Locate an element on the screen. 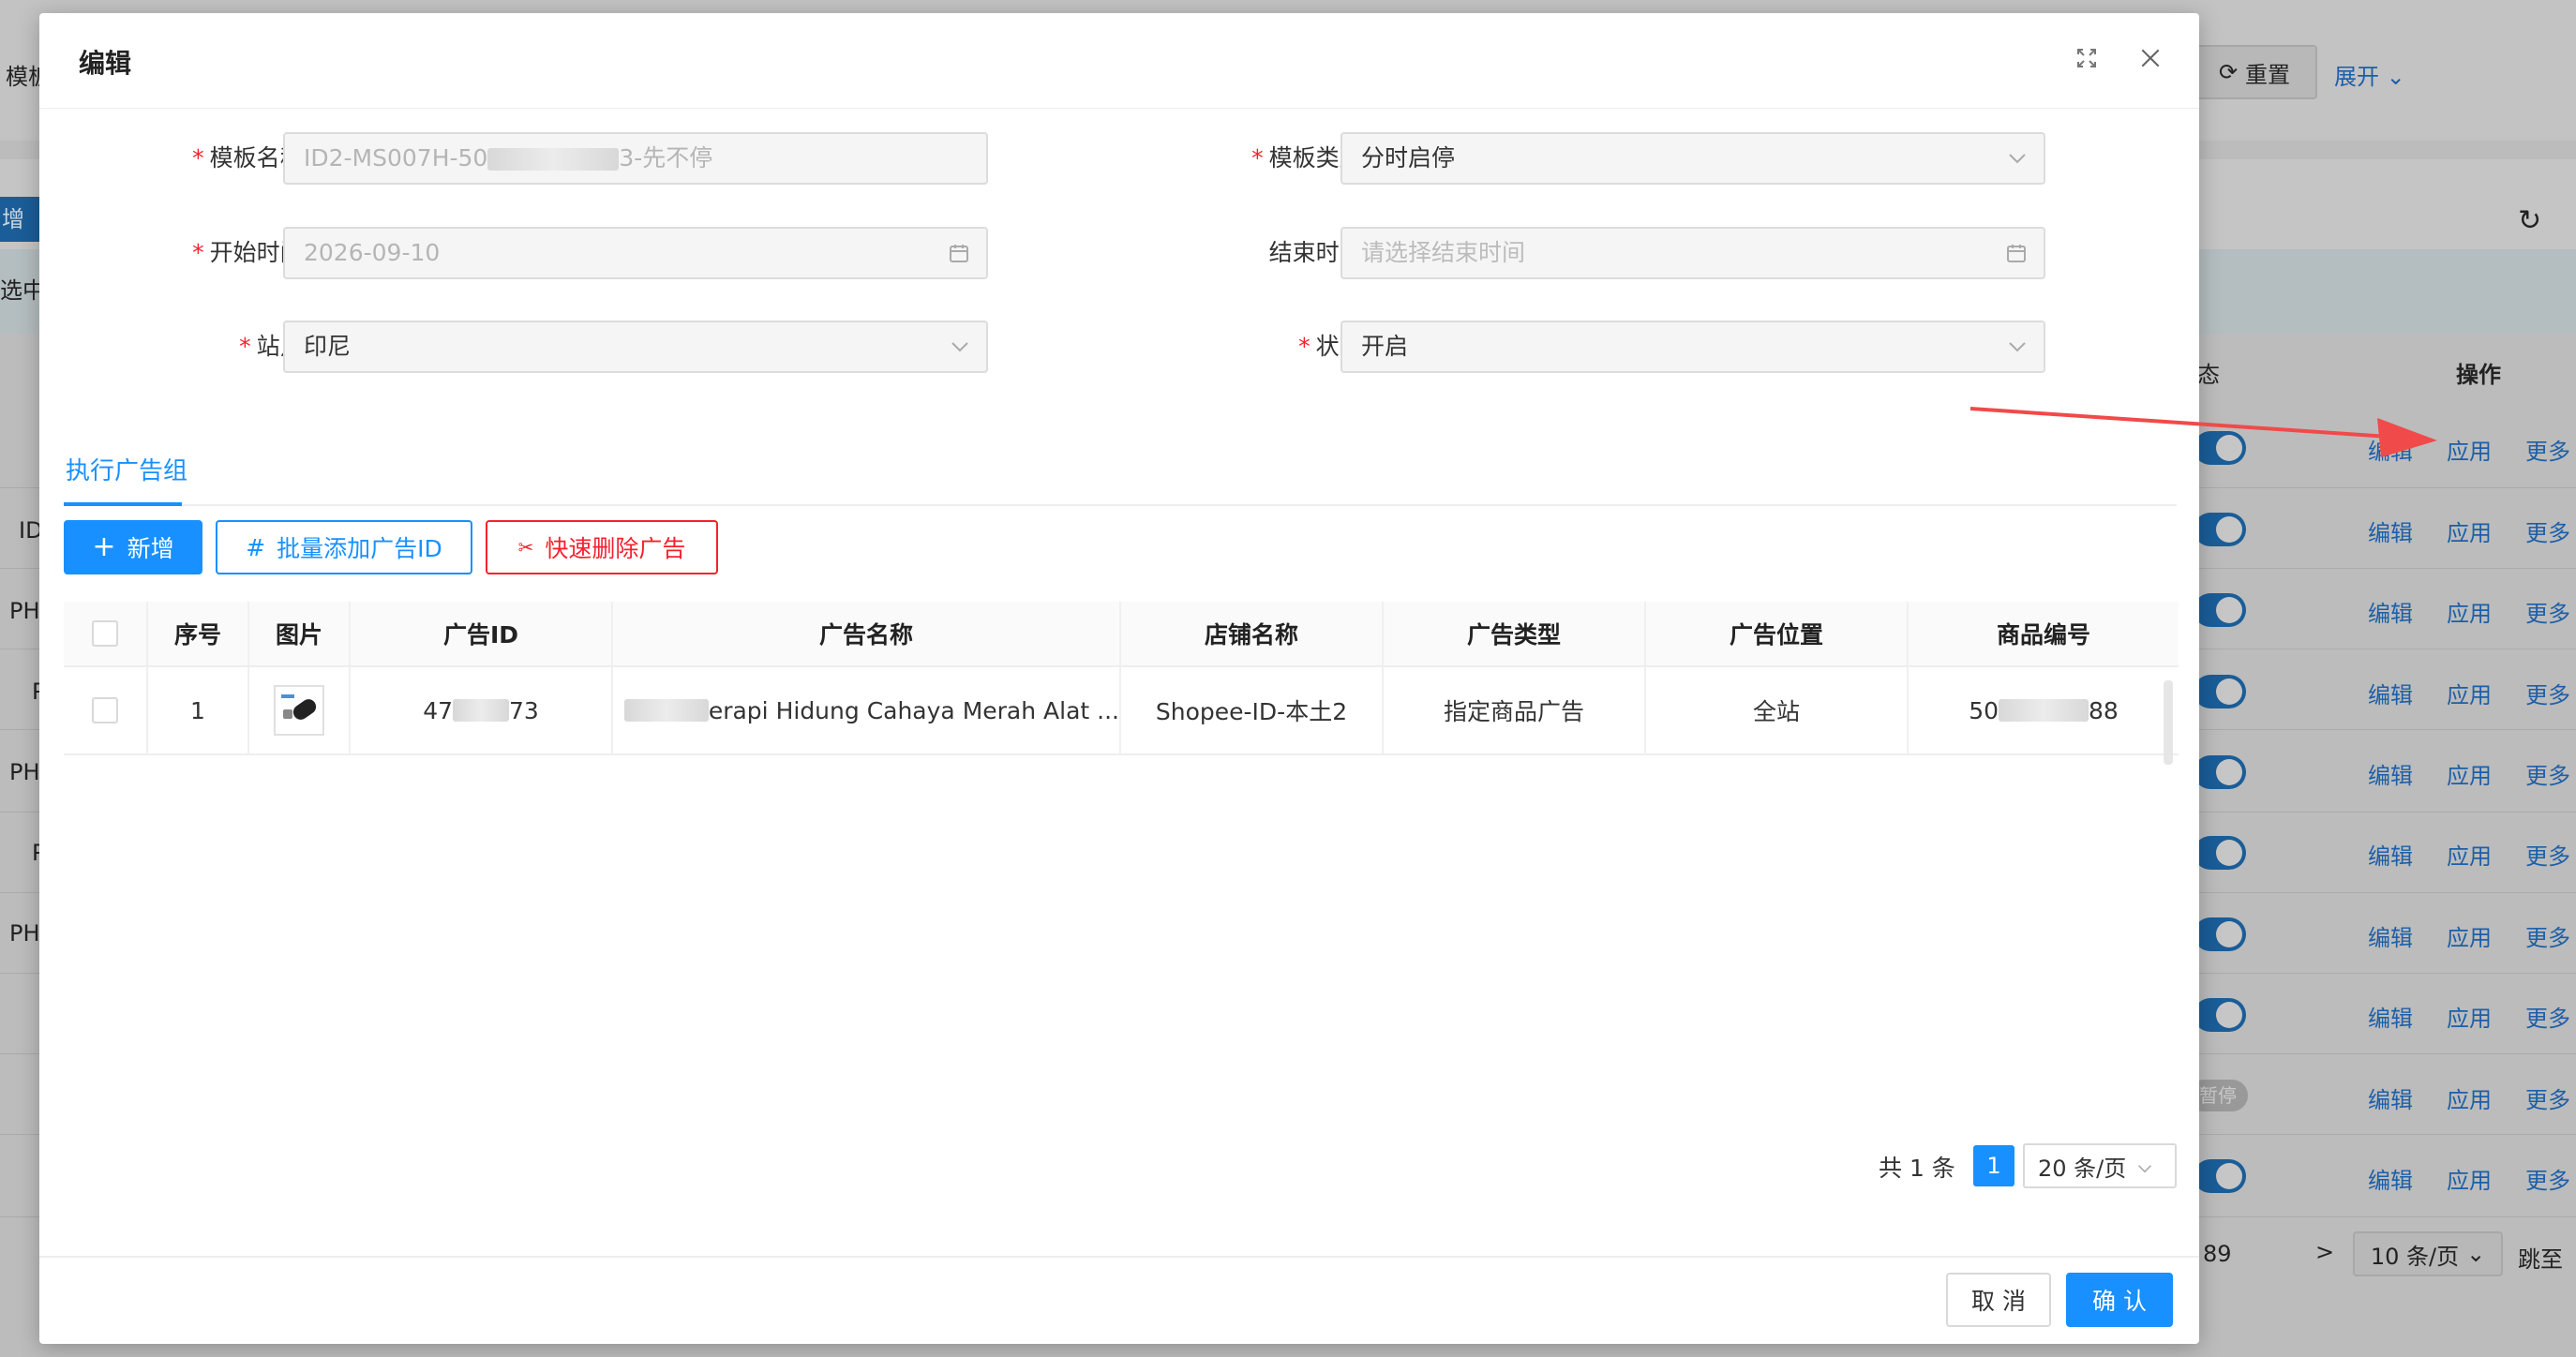 The height and width of the screenshot is (1357, 2576). table-scrollbar is located at coordinates (2169, 722).